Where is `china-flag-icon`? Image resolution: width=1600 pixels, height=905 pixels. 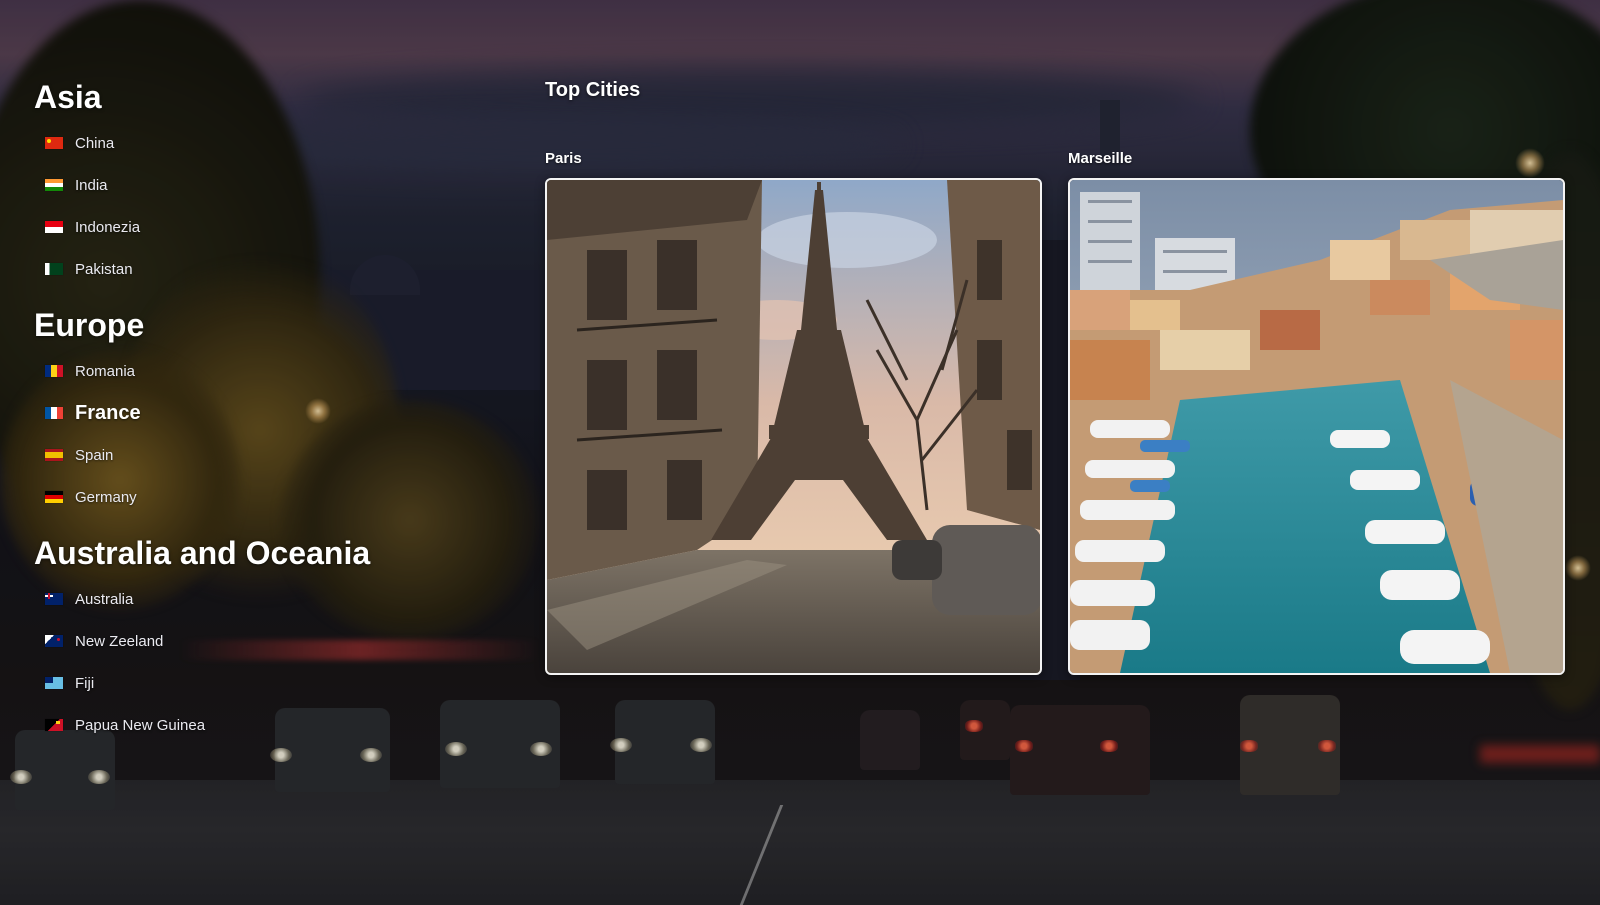
china-flag-icon is located at coordinates (54, 143).